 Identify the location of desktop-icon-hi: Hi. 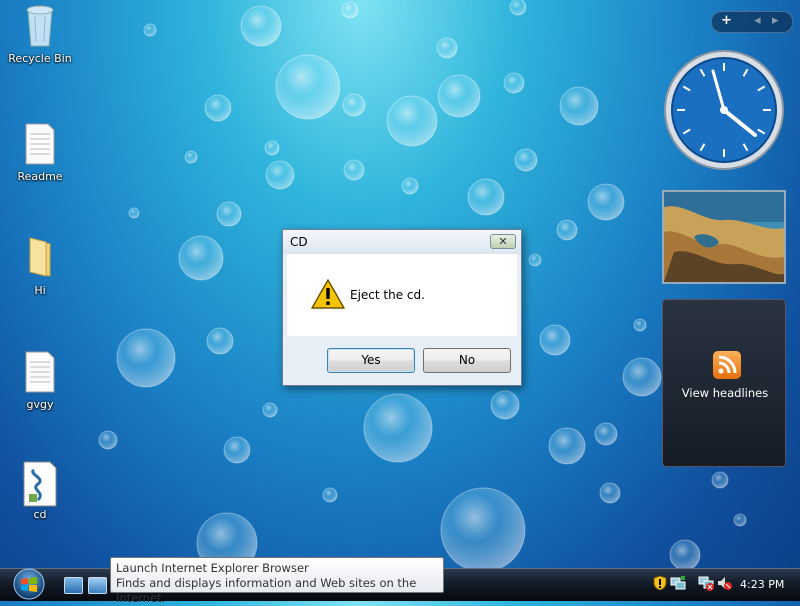
(40, 266).